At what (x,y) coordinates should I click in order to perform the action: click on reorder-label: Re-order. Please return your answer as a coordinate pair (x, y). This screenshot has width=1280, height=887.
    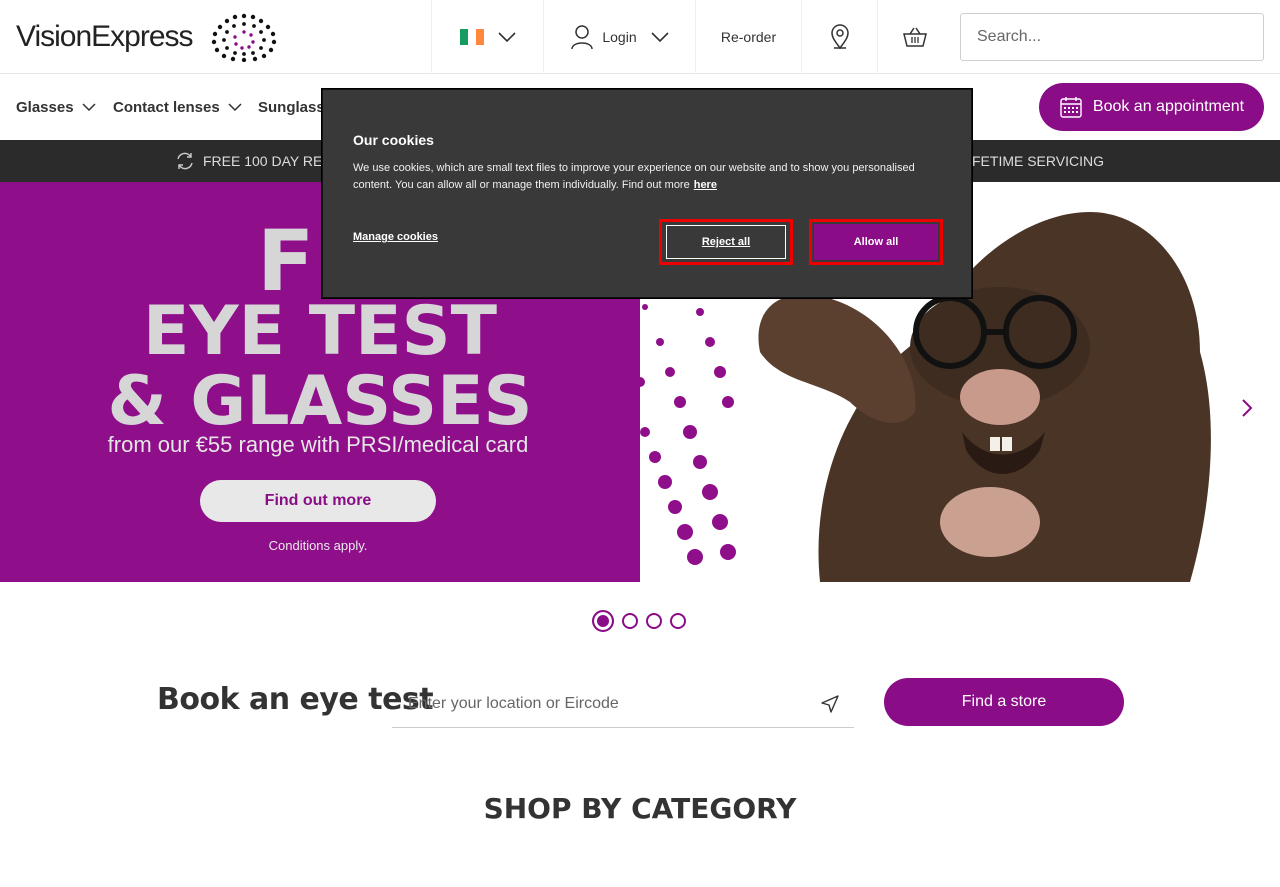
    Looking at the image, I should click on (748, 37).